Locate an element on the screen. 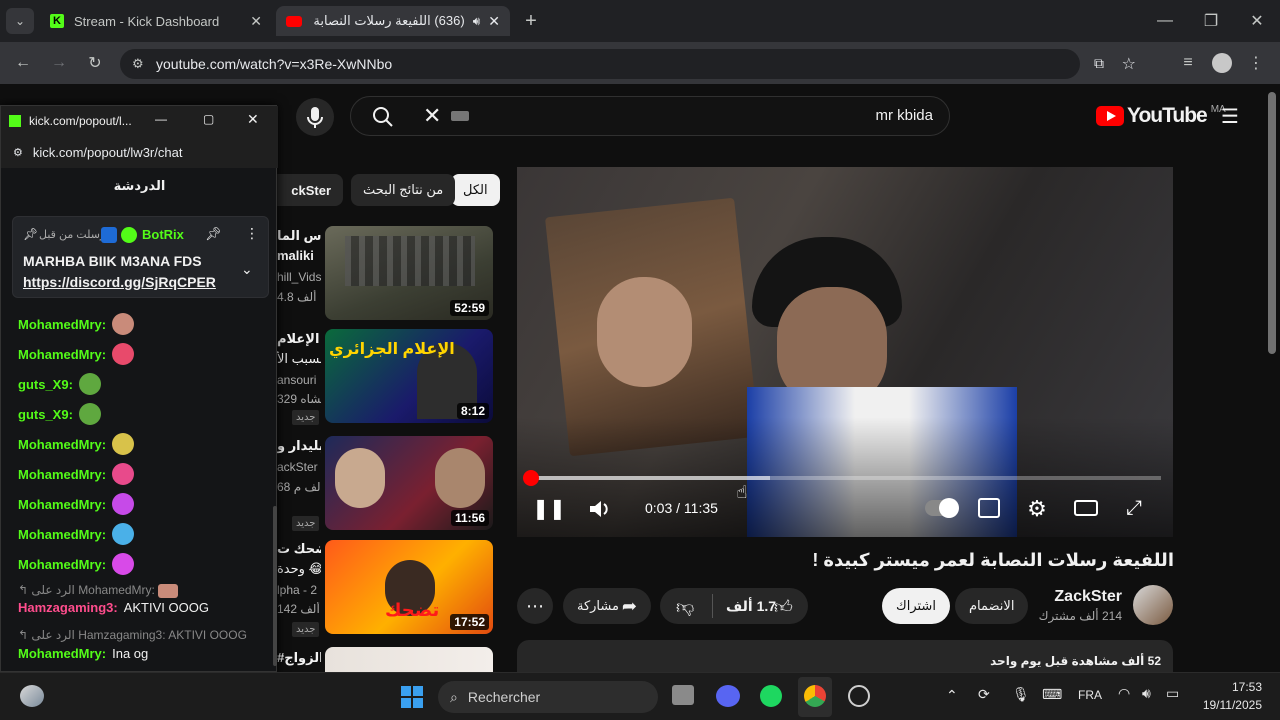 The height and width of the screenshot is (720, 1280). related-title: تضحك ت is located at coordinates (299, 549).